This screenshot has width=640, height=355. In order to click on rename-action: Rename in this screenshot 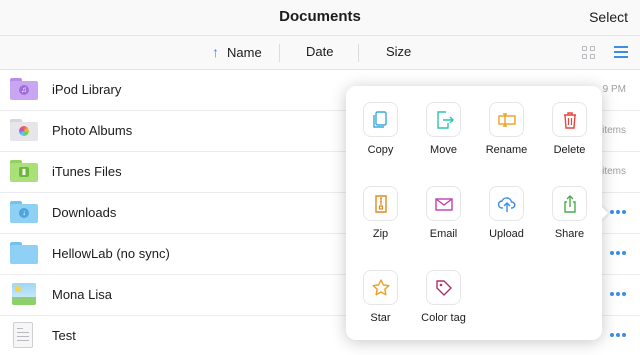, I will do `click(505, 137)`.